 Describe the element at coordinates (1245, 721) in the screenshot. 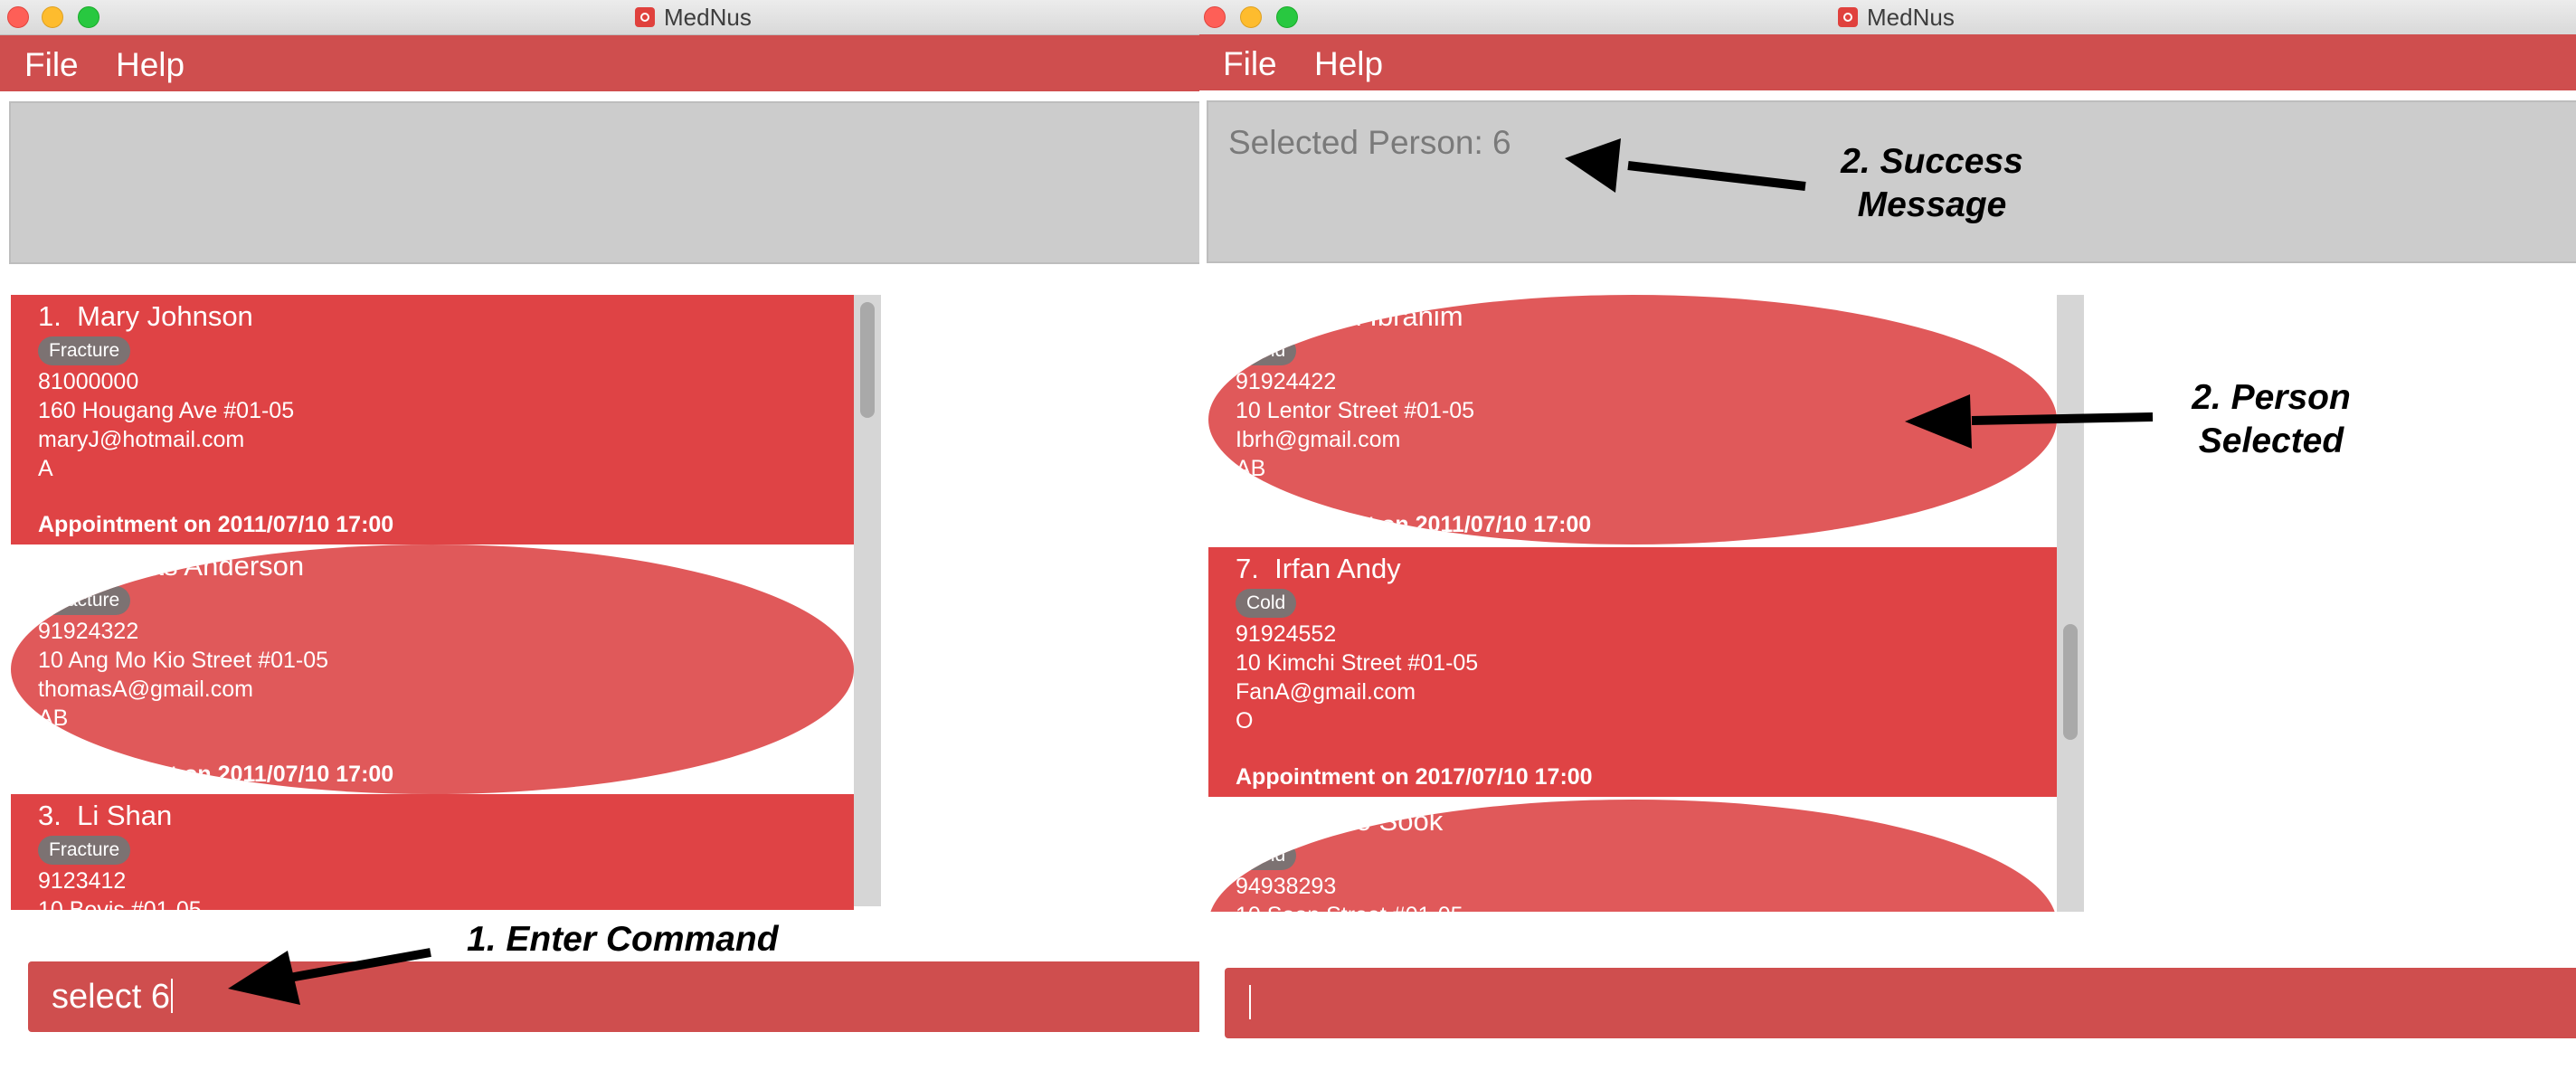

I see `person-blood-type: O` at that location.